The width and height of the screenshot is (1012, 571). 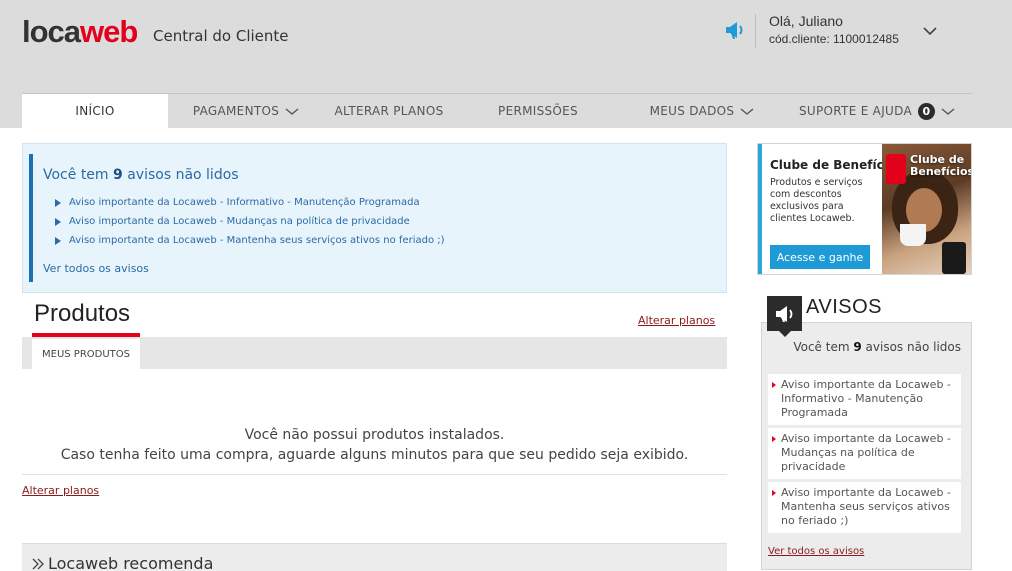 What do you see at coordinates (389, 111) in the screenshot?
I see `nav-item-alterar-planos: ALTERAR PLANOS` at bounding box center [389, 111].